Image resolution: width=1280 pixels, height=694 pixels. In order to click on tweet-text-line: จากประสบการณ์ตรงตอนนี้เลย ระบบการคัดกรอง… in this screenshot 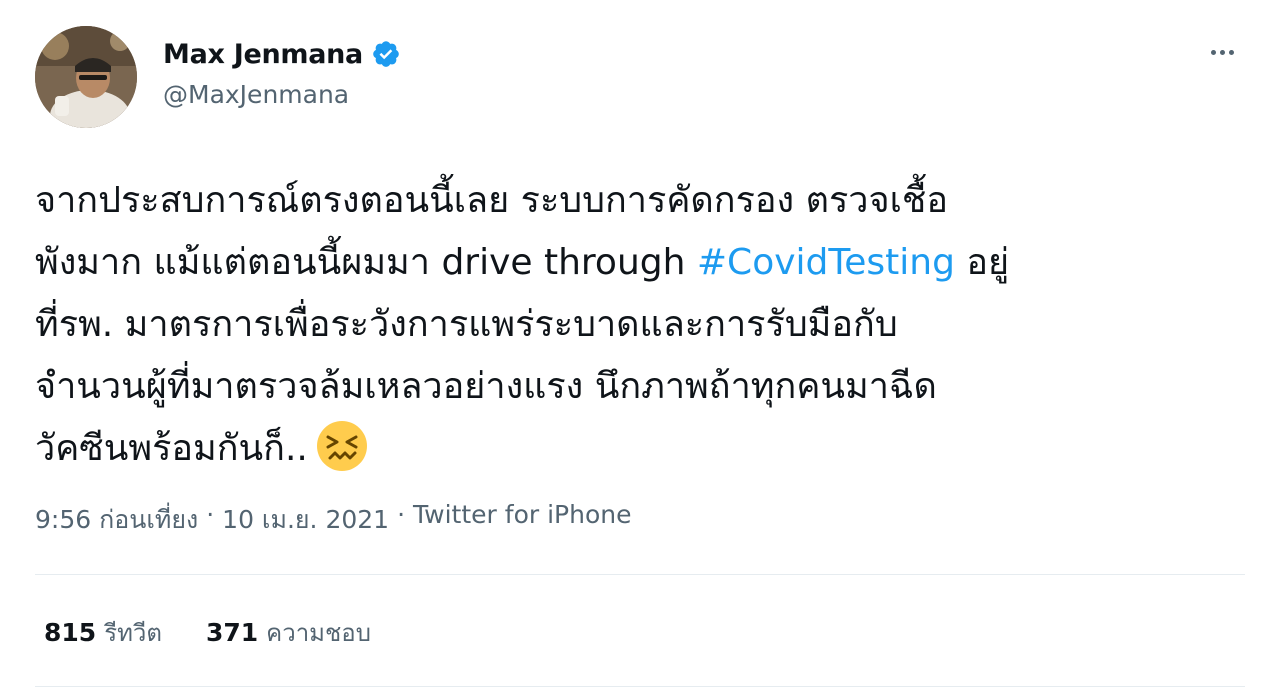, I will do `click(640, 201)`.